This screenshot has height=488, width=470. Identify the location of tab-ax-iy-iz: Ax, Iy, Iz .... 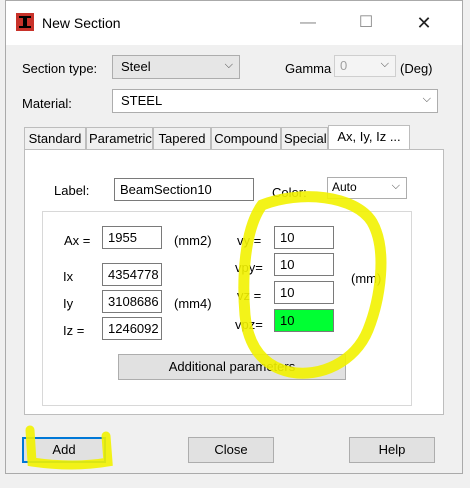
(369, 137).